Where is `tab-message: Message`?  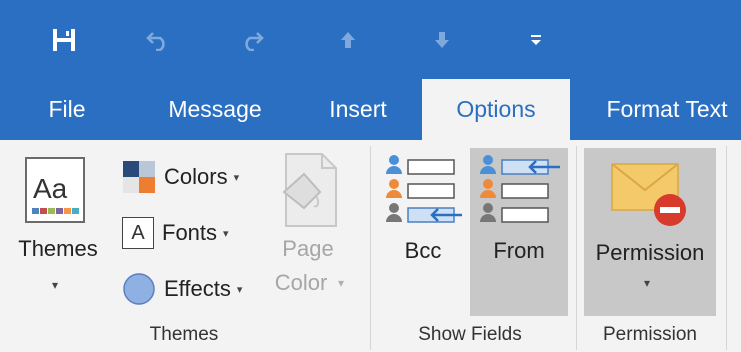 tab-message: Message is located at coordinates (215, 109).